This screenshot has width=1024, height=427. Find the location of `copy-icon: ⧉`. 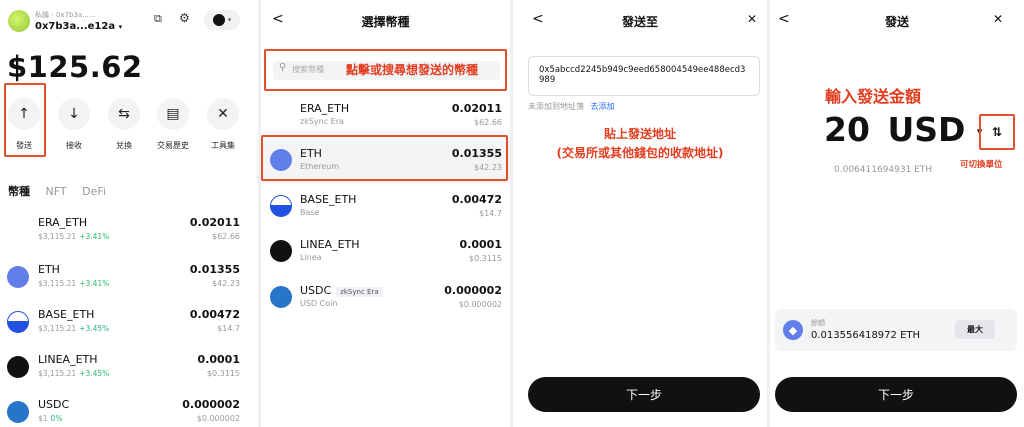

copy-icon: ⧉ is located at coordinates (158, 19).